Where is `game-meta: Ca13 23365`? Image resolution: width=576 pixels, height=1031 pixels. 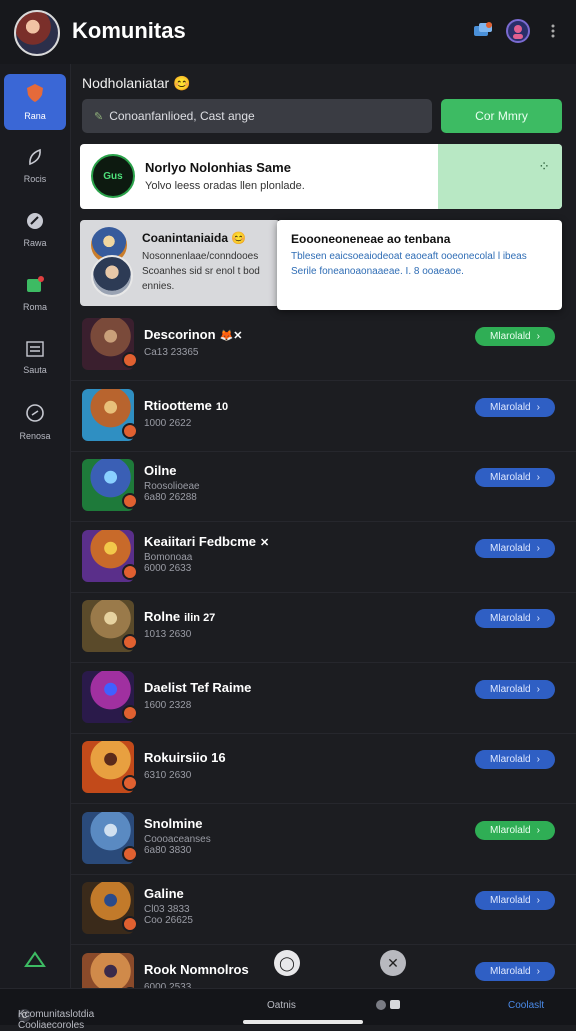
game-meta: Ca13 23365 is located at coordinates (171, 352).